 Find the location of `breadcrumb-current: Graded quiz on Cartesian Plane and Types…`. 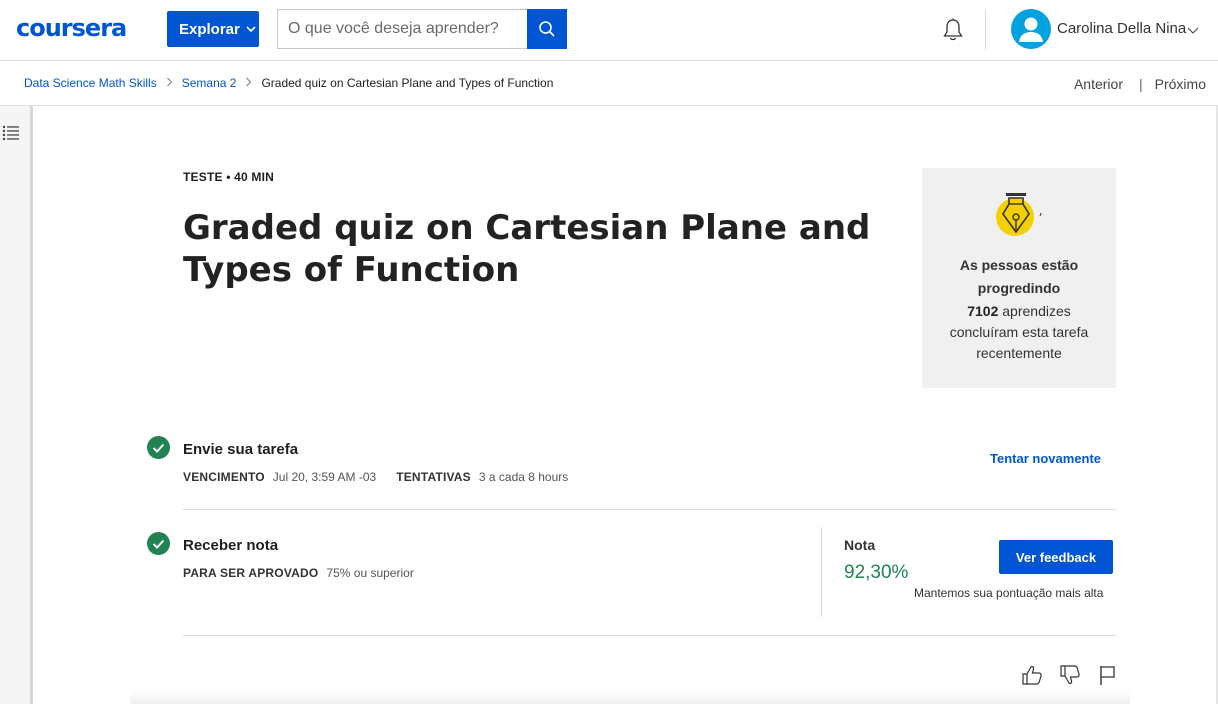

breadcrumb-current: Graded quiz on Cartesian Plane and Types… is located at coordinates (407, 83).